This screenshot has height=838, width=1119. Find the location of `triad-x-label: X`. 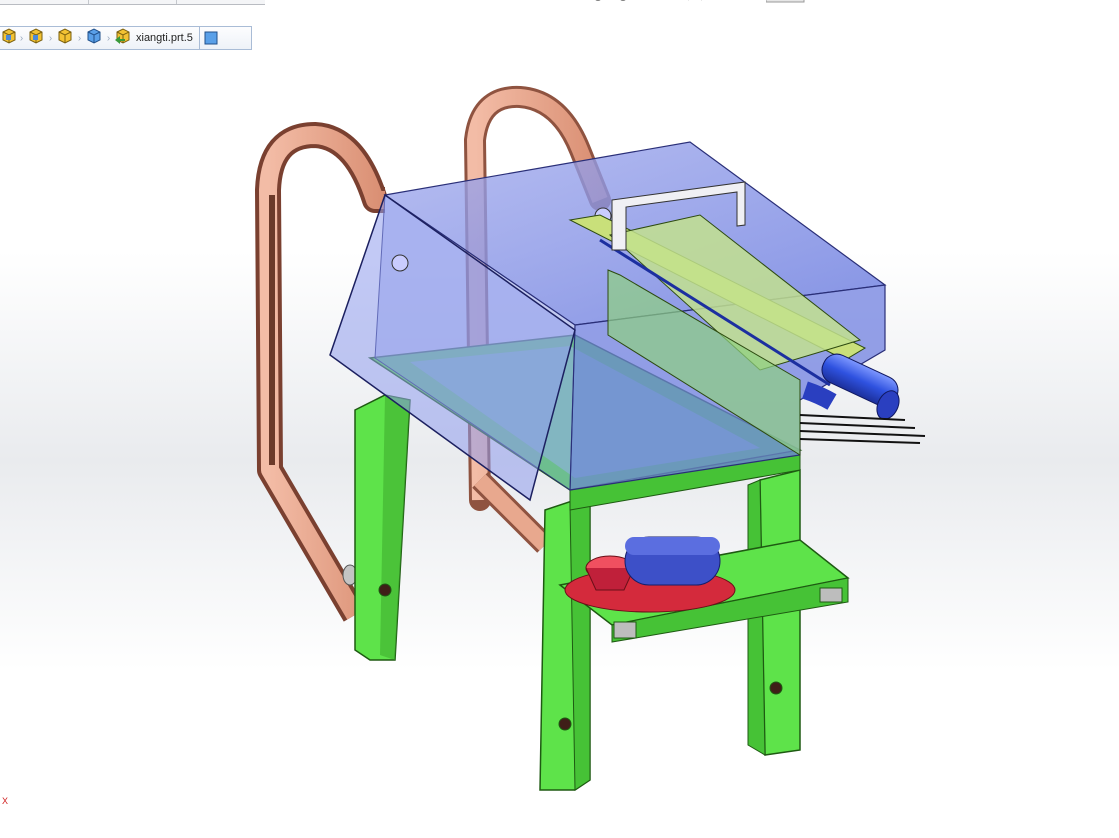

triad-x-label: X is located at coordinates (5, 801).